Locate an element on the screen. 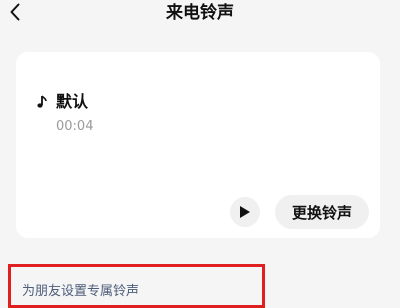 Image resolution: width=400 pixels, height=308 pixels. music-note-icon is located at coordinates (42, 102).